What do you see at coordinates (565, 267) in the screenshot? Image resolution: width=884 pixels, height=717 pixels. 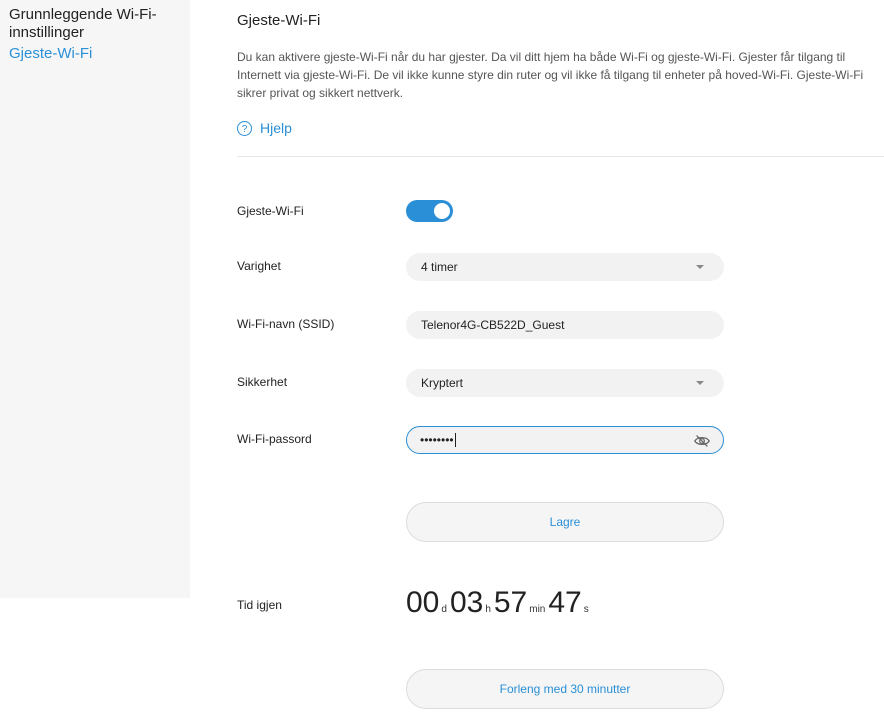 I see `duration-select: 4 timer` at bounding box center [565, 267].